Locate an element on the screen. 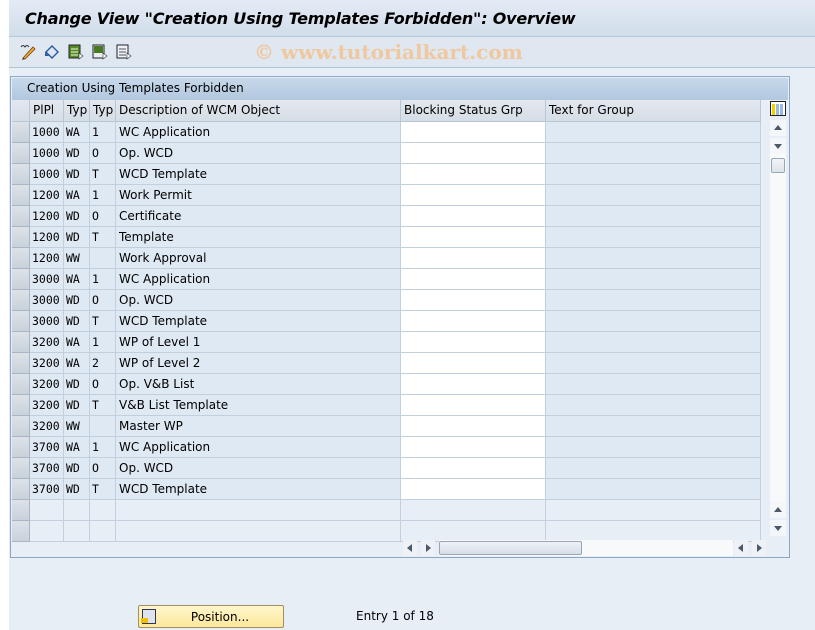  arrow-left-icon is located at coordinates (740, 548).